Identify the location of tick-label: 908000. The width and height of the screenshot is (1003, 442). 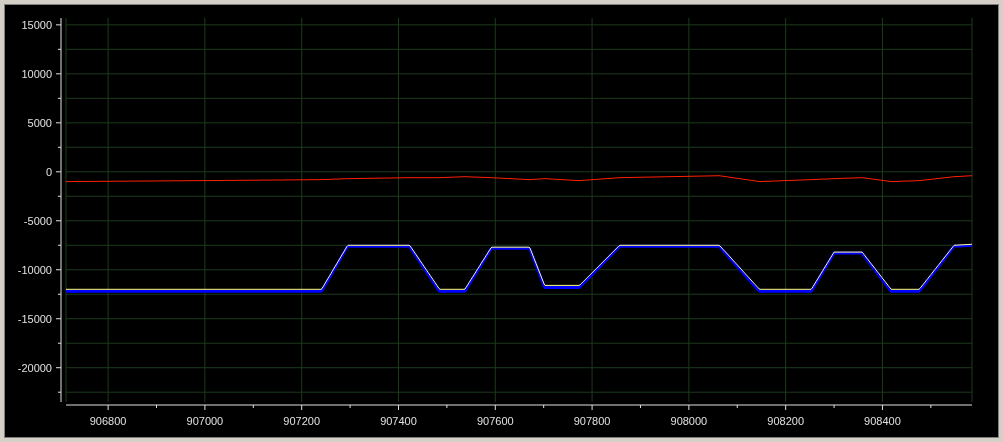
(689, 421).